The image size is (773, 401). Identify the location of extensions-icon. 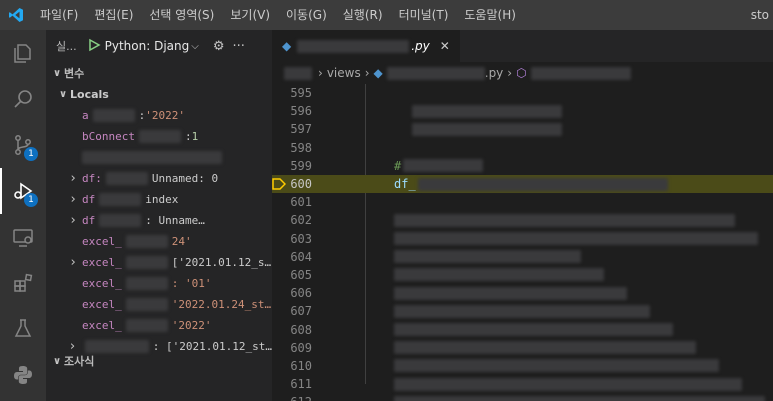
(23, 283).